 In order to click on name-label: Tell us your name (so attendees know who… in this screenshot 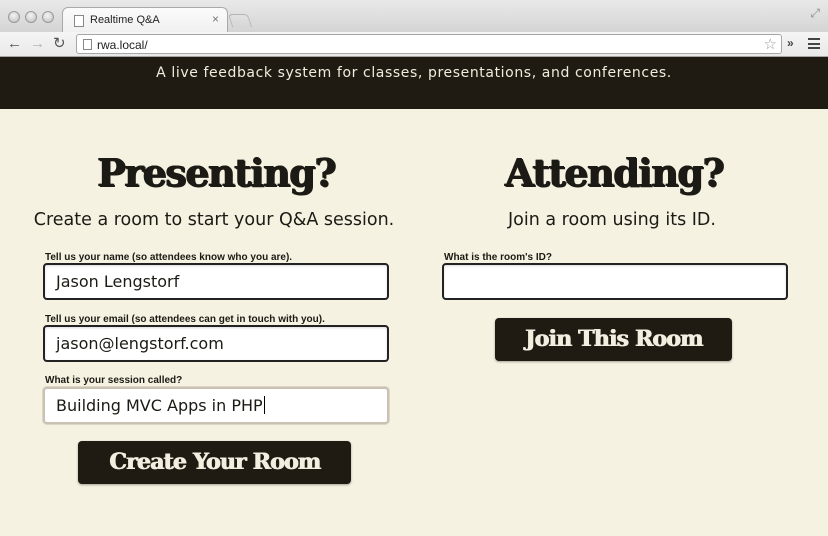, I will do `click(169, 257)`.